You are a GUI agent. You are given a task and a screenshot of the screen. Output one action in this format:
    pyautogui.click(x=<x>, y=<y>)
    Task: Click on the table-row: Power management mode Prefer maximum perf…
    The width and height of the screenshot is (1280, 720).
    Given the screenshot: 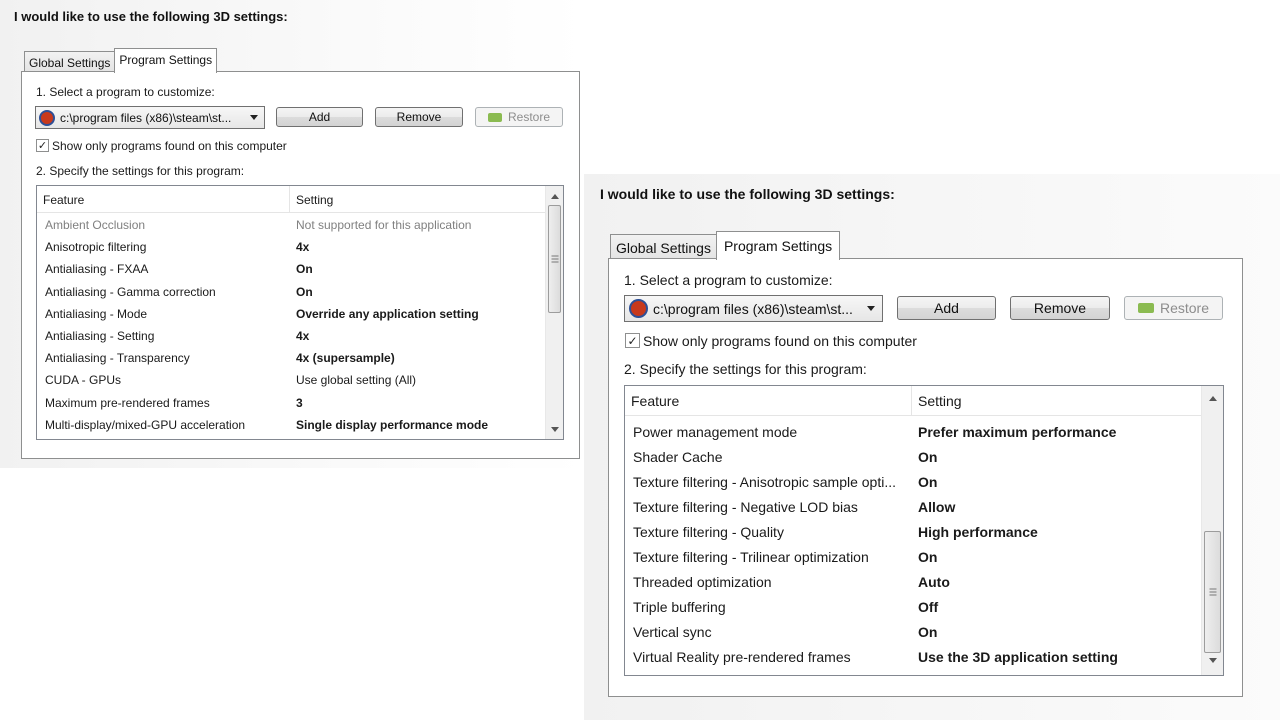 What is the action you would take?
    pyautogui.click(x=913, y=431)
    